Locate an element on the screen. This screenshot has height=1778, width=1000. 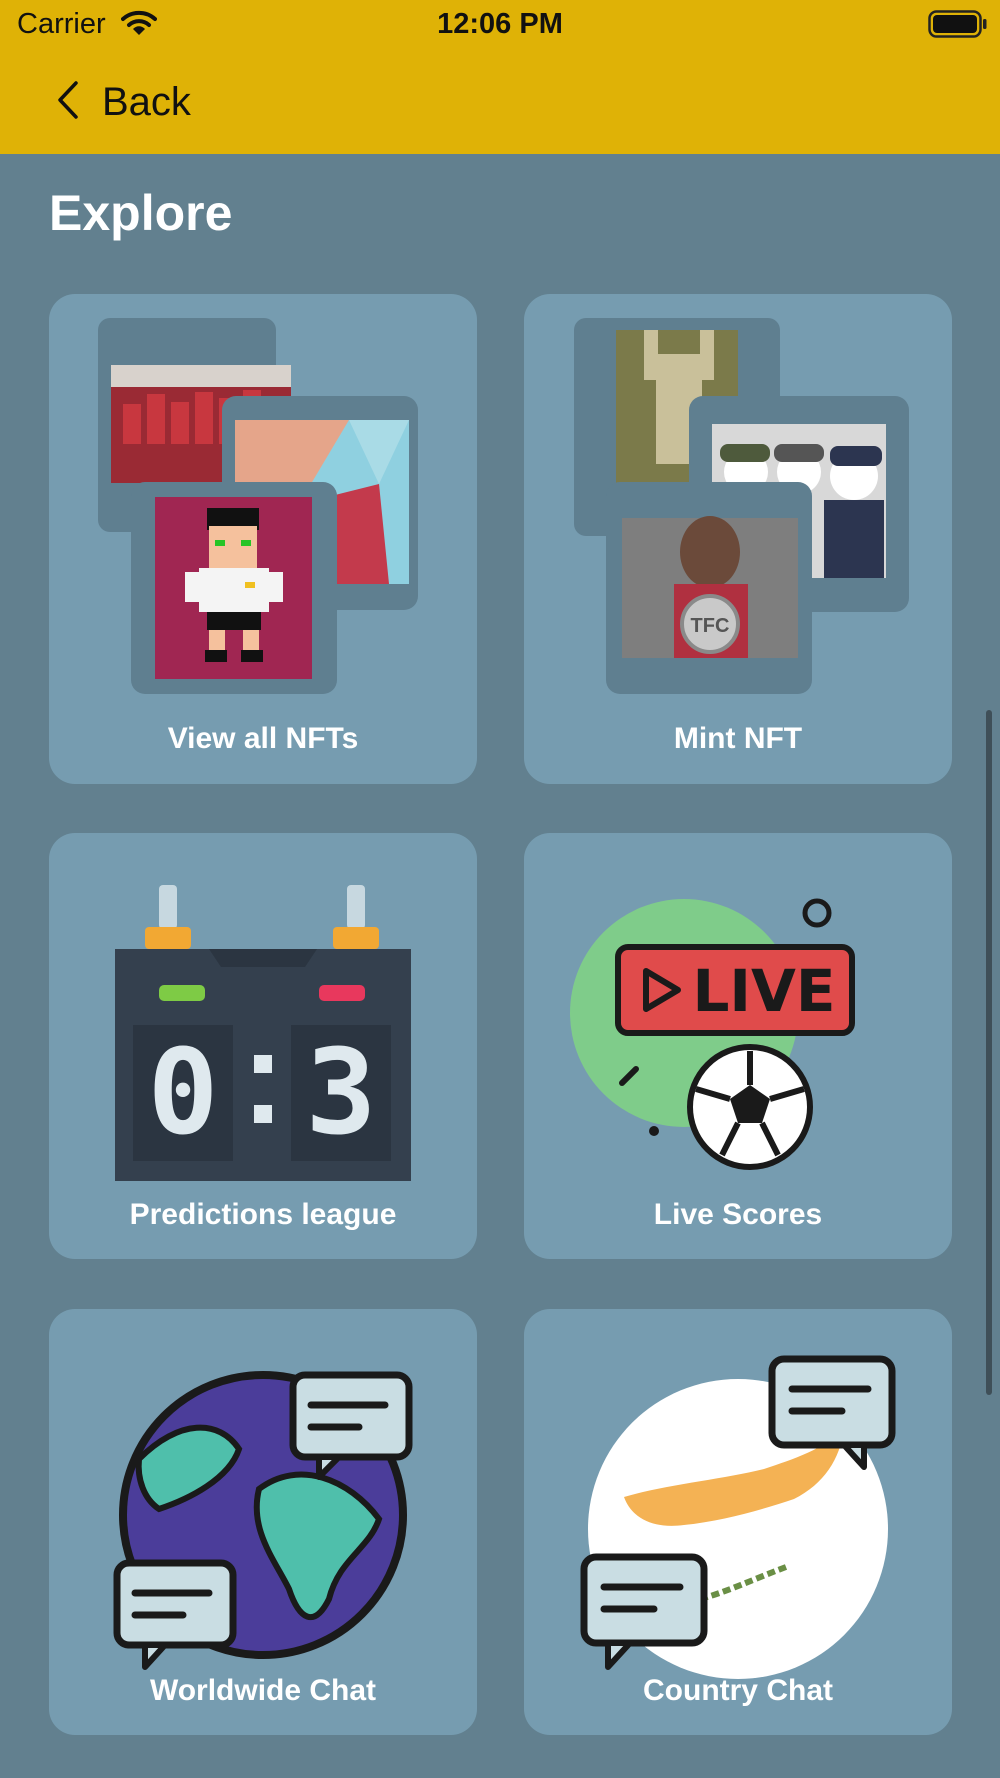
live-scores-card: LIVE Live Scores is located at coordinates (738, 1046).